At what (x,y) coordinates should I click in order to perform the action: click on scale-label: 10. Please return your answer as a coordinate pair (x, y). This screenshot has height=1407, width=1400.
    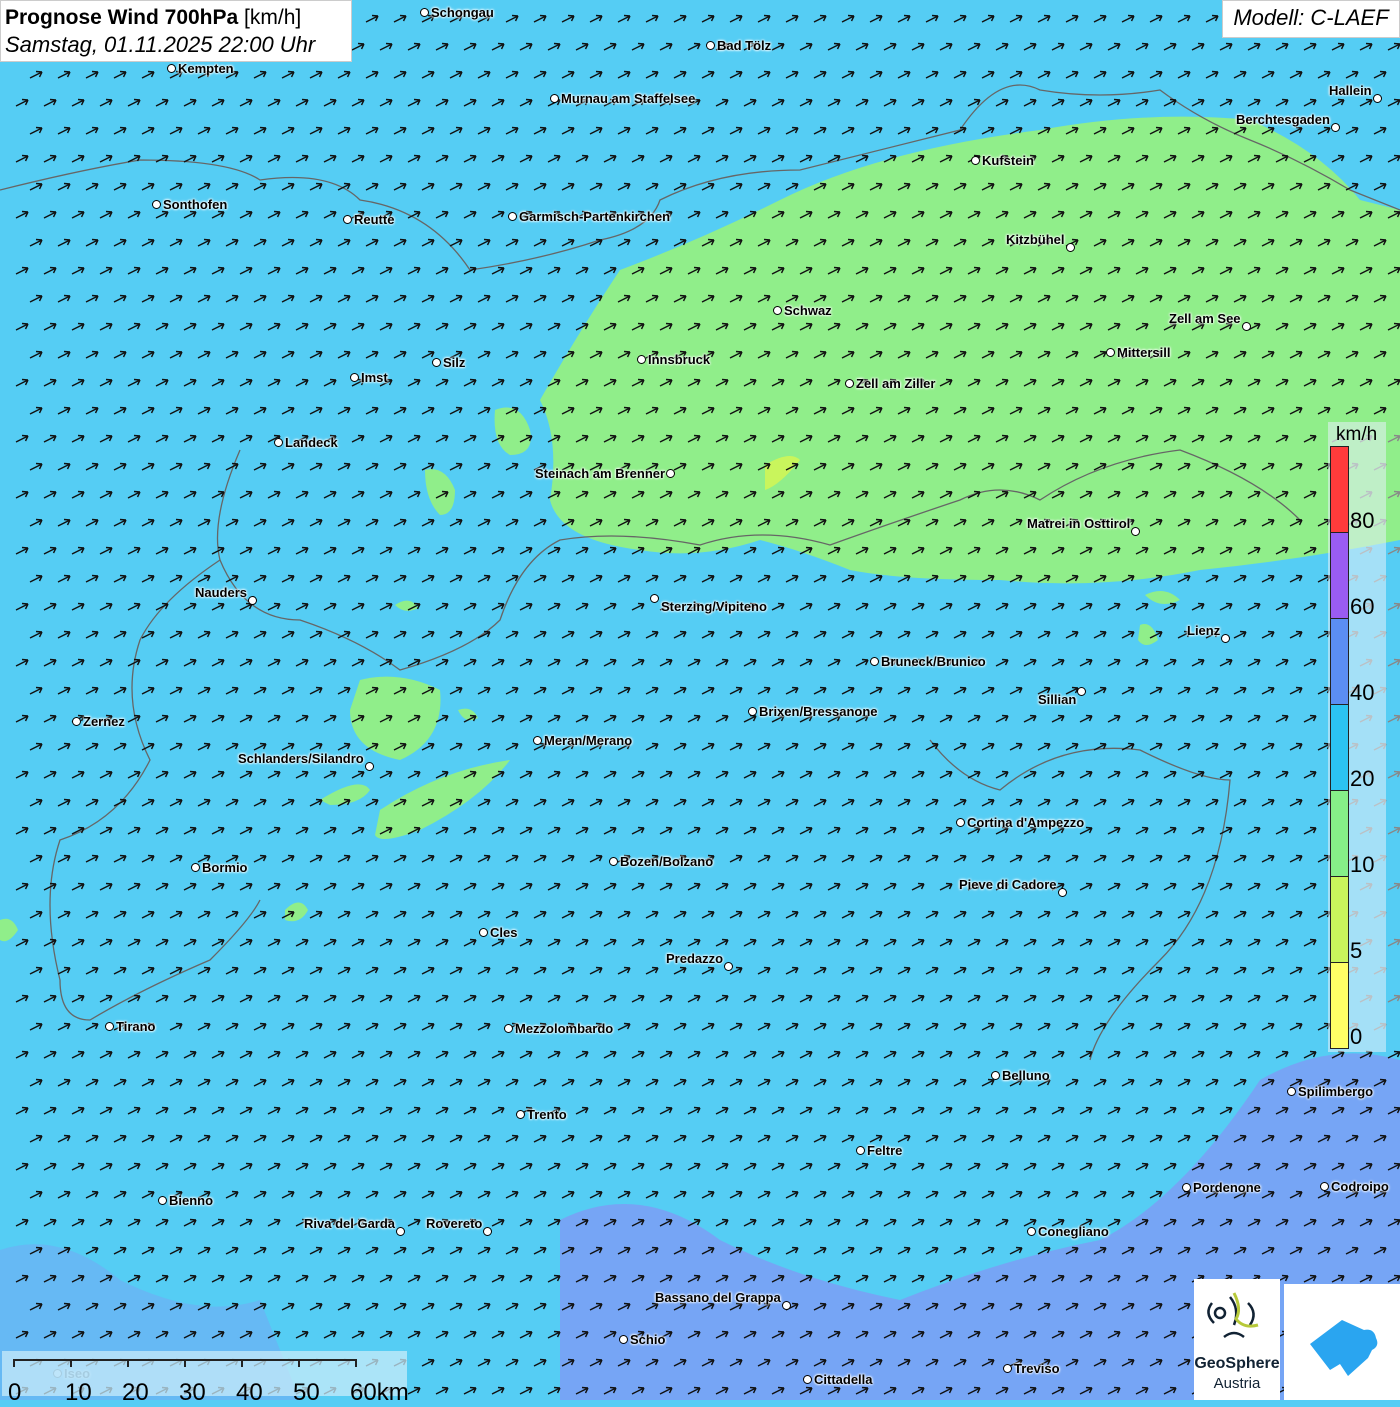
    Looking at the image, I should click on (78, 1392).